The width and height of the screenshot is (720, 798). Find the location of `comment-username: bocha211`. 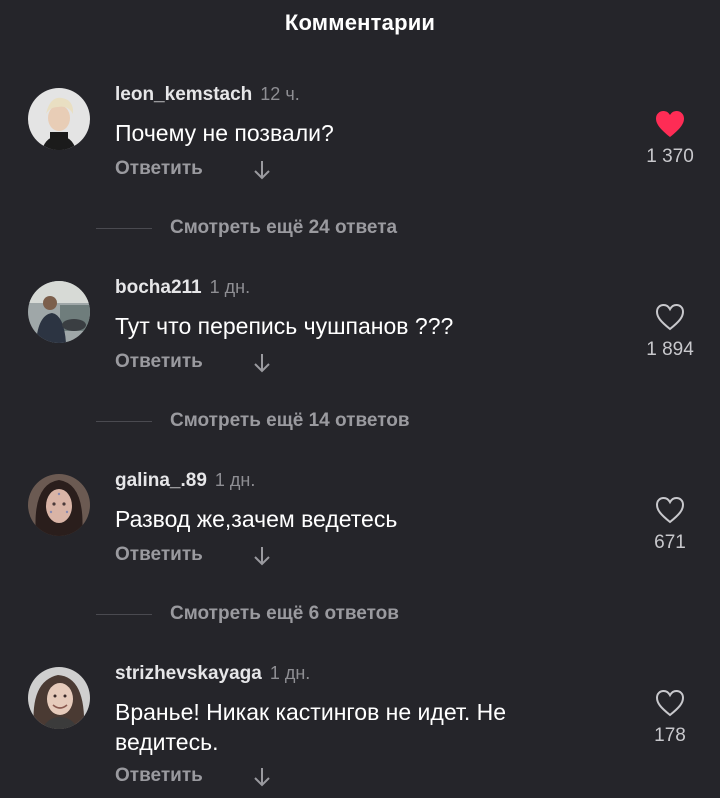

comment-username: bocha211 is located at coordinates (158, 287).